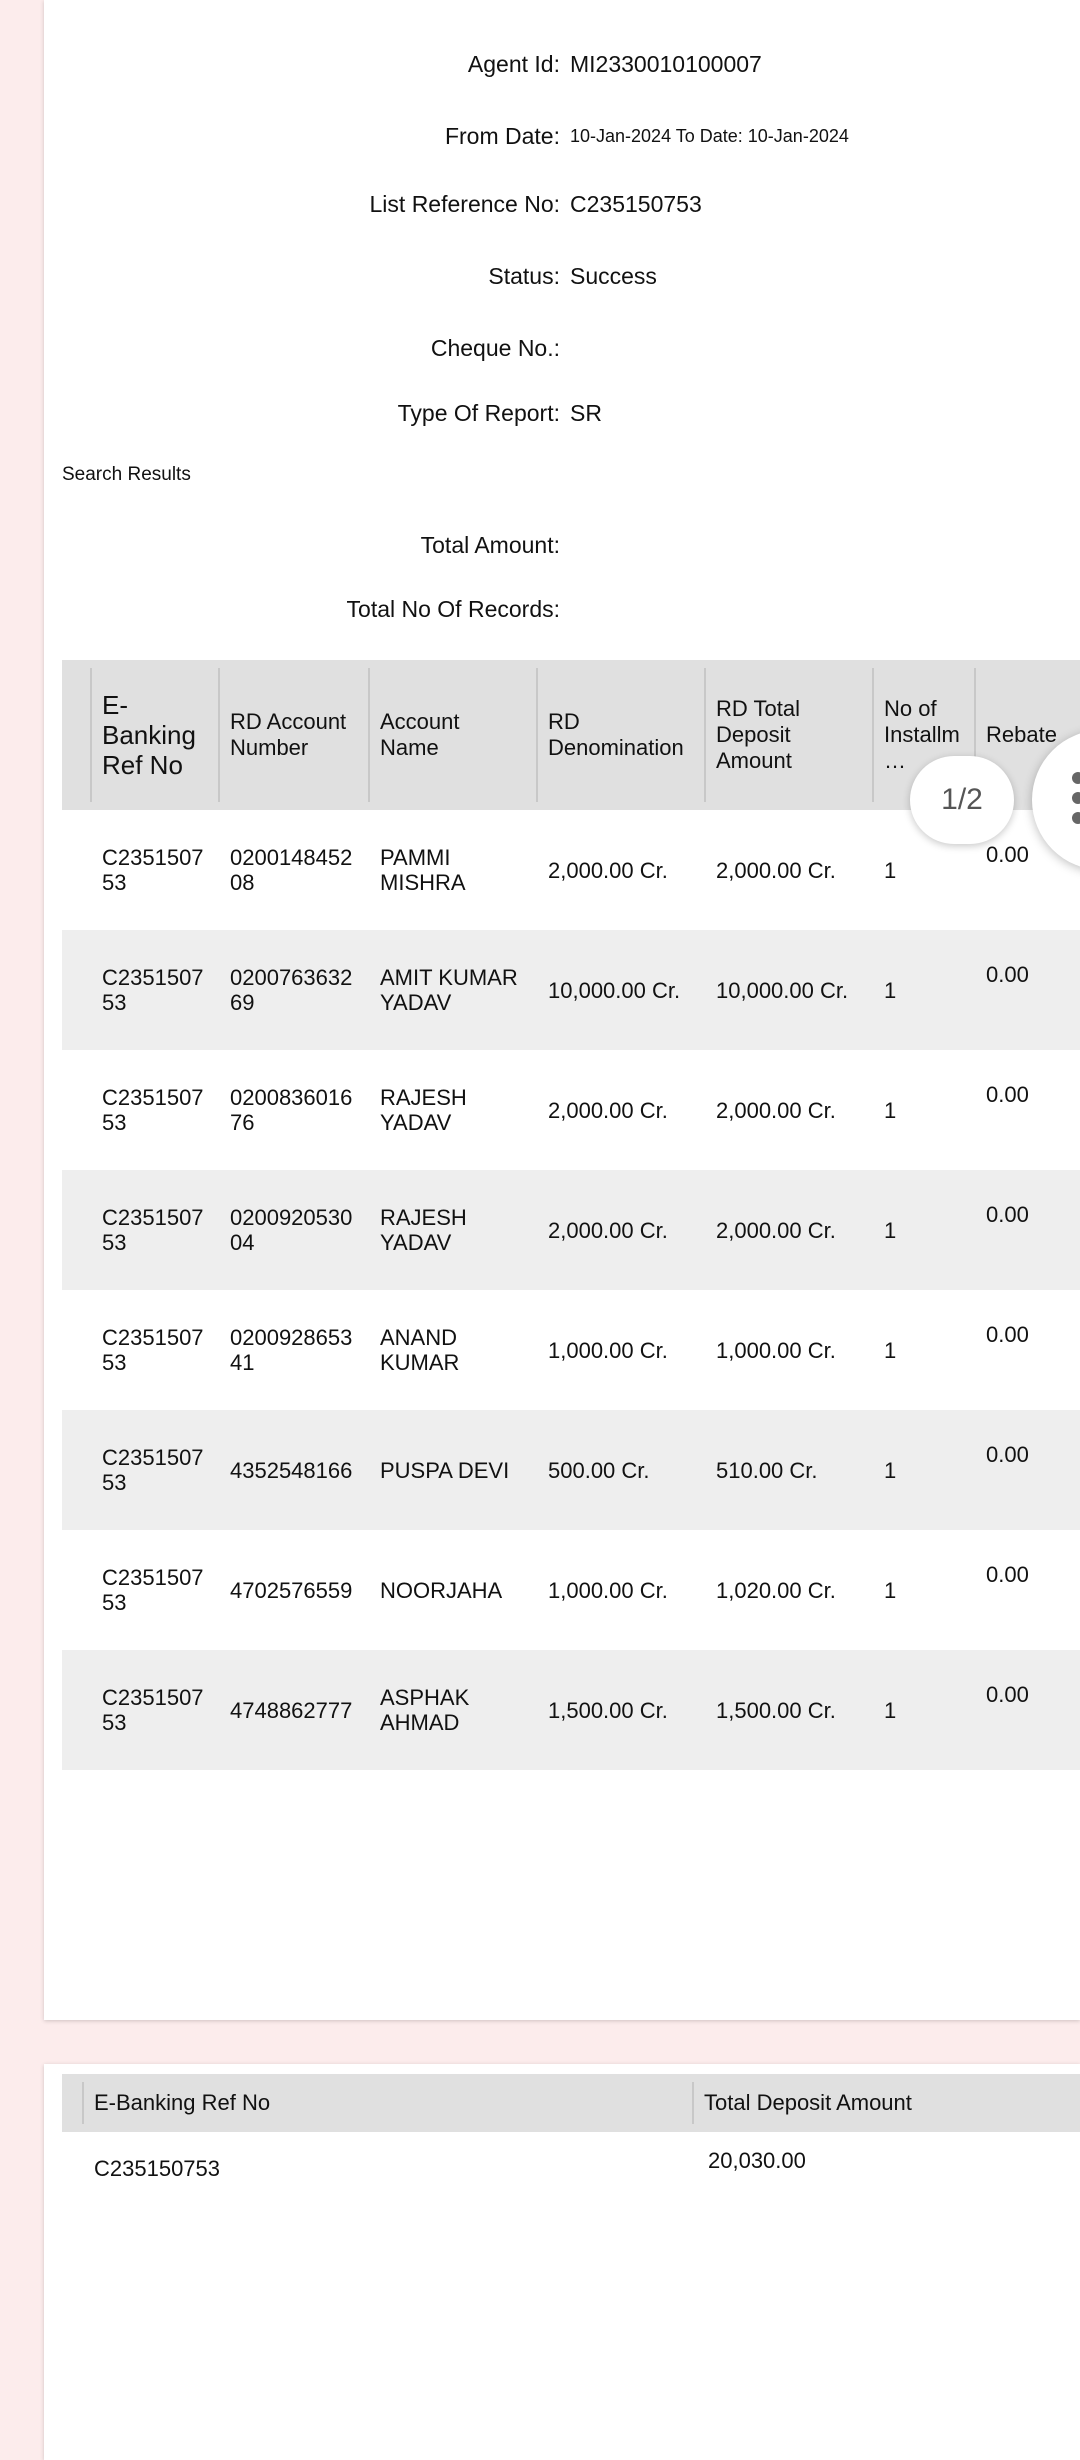  Describe the element at coordinates (1076, 802) in the screenshot. I see `grid-dots-icon` at that location.